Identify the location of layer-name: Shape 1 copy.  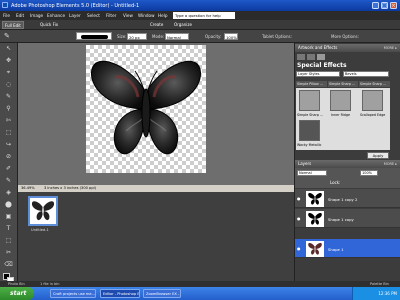
(341, 219).